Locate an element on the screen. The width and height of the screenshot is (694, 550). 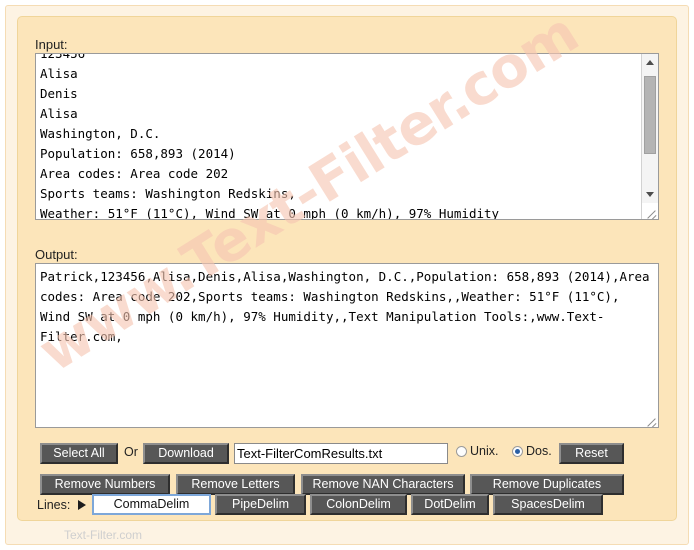
comma-delim-button: CommaDelim is located at coordinates (151, 504).